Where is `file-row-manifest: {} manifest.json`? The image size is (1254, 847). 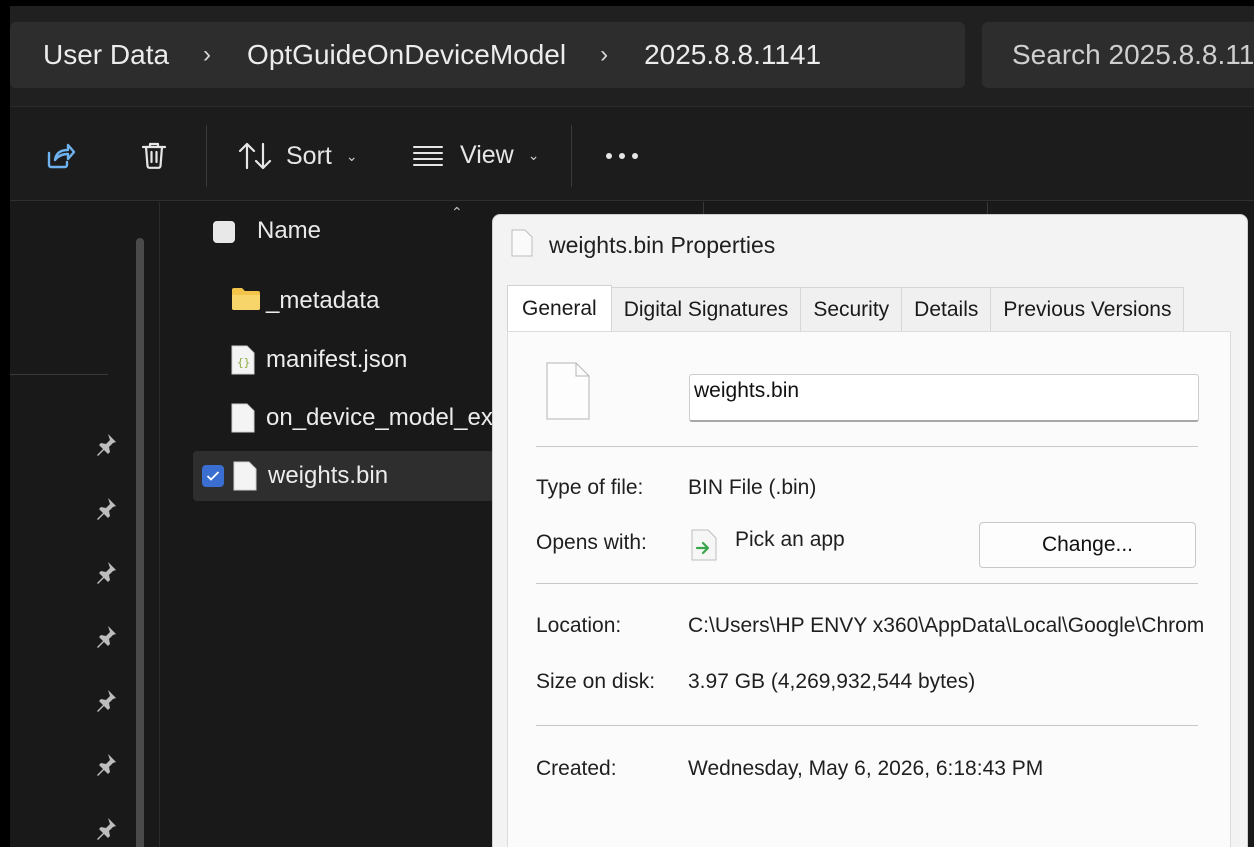 file-row-manifest: {} manifest.json is located at coordinates (346, 360).